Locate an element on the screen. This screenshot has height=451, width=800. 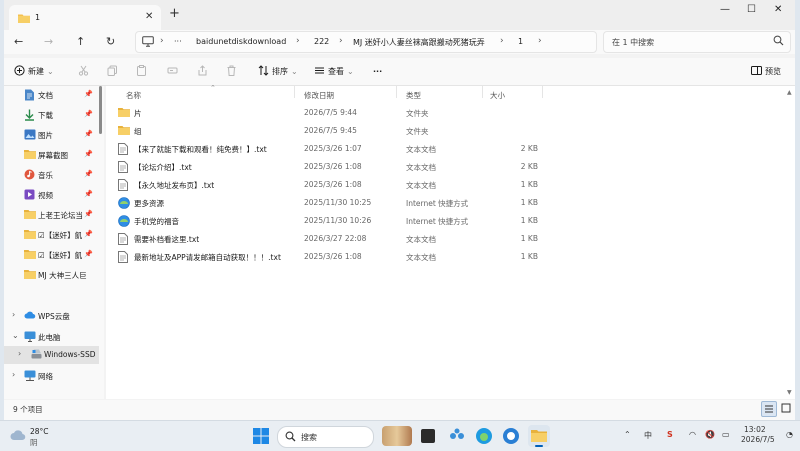
column-header-name: 名称 is located at coordinates (133, 95).